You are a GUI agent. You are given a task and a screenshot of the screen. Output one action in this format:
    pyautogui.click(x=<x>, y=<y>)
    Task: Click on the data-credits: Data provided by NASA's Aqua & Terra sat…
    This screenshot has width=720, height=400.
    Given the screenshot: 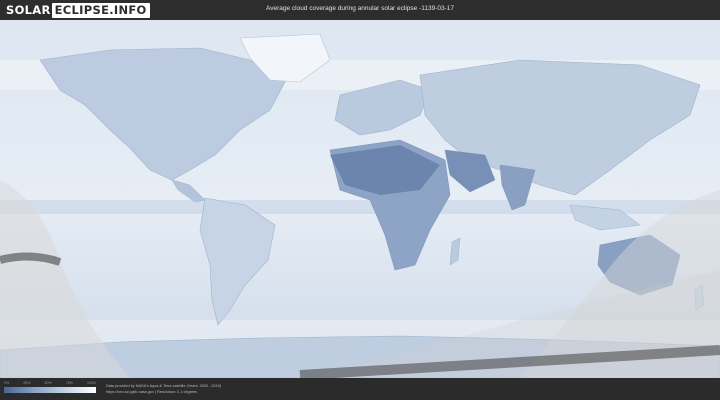 What is the action you would take?
    pyautogui.click(x=163, y=389)
    